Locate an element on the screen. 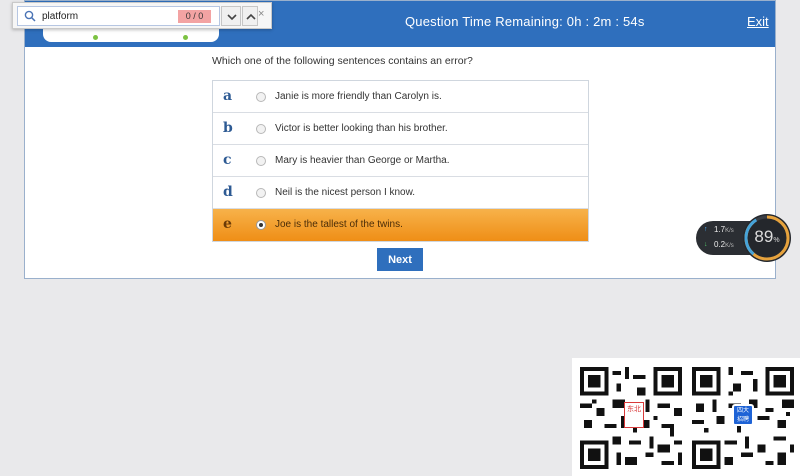 This screenshot has width=800, height=476. option-letter: c is located at coordinates (227, 160).